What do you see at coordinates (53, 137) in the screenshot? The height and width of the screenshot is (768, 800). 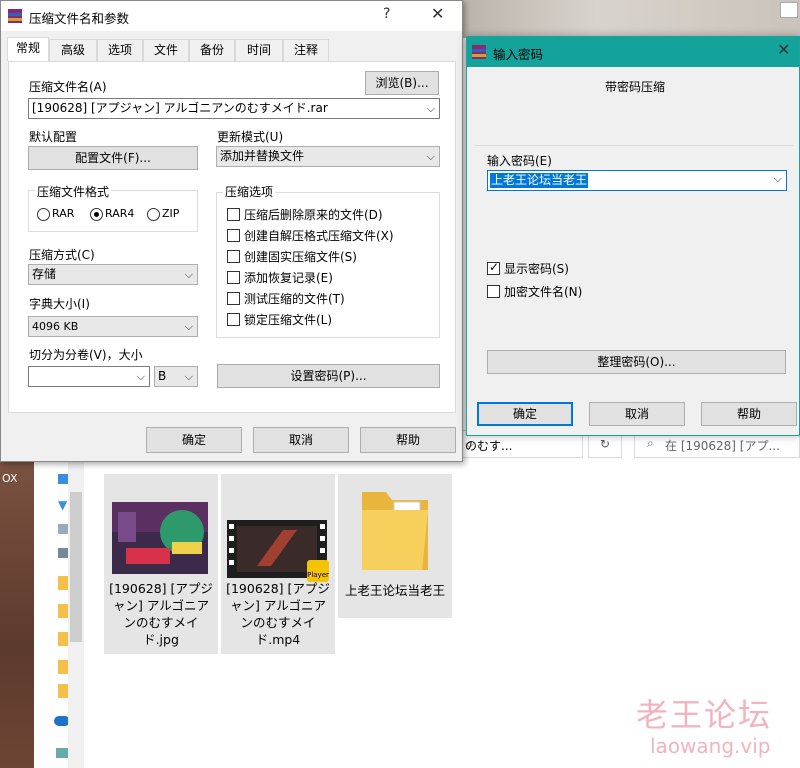 I see `default-profile-label: 默认配置` at bounding box center [53, 137].